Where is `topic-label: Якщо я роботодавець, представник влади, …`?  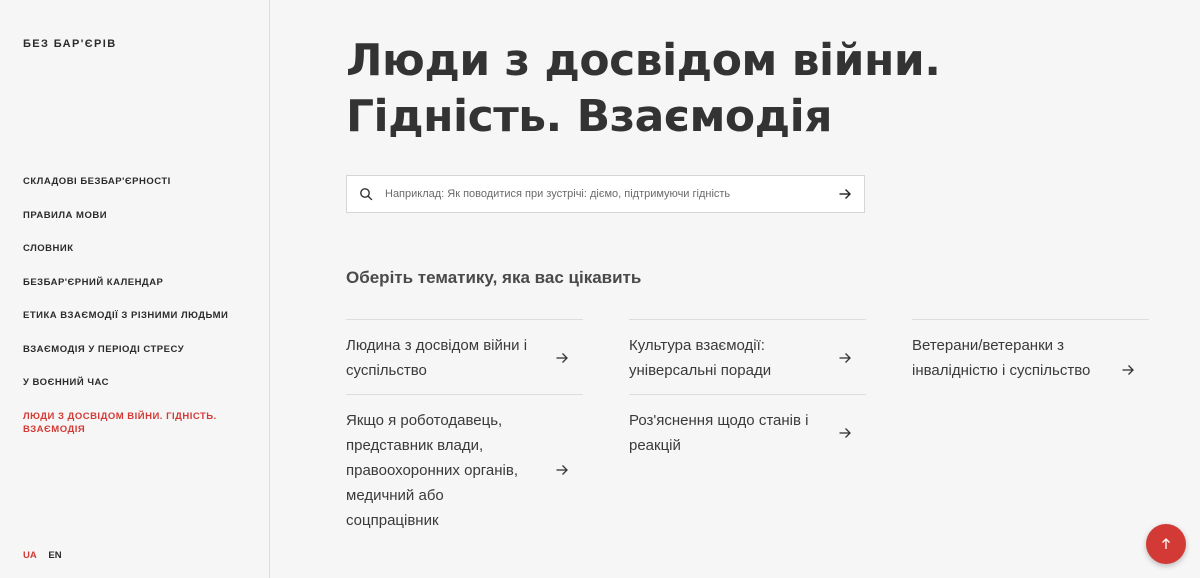 topic-label: Якщо я роботодавець, представник влади, … is located at coordinates (432, 470).